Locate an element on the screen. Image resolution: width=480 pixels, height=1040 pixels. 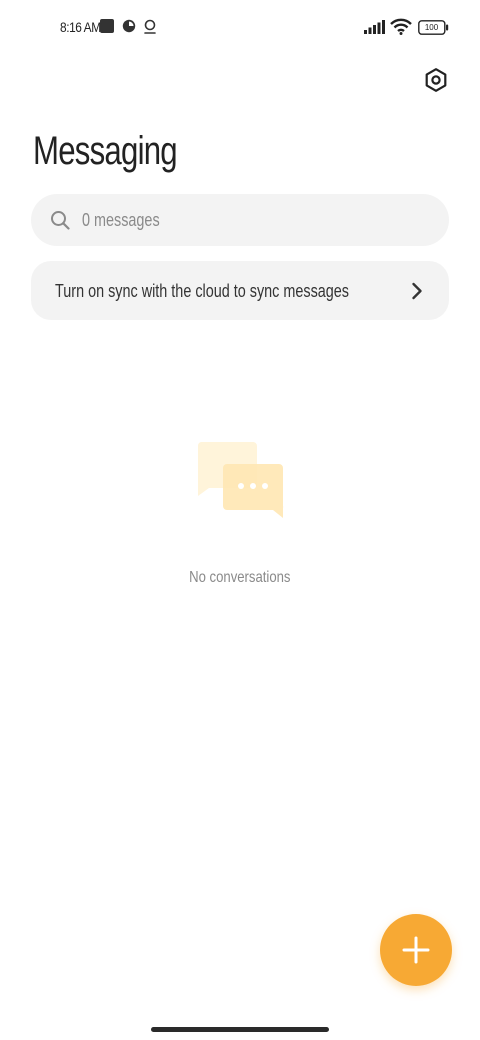
signal-icon is located at coordinates (374, 27).